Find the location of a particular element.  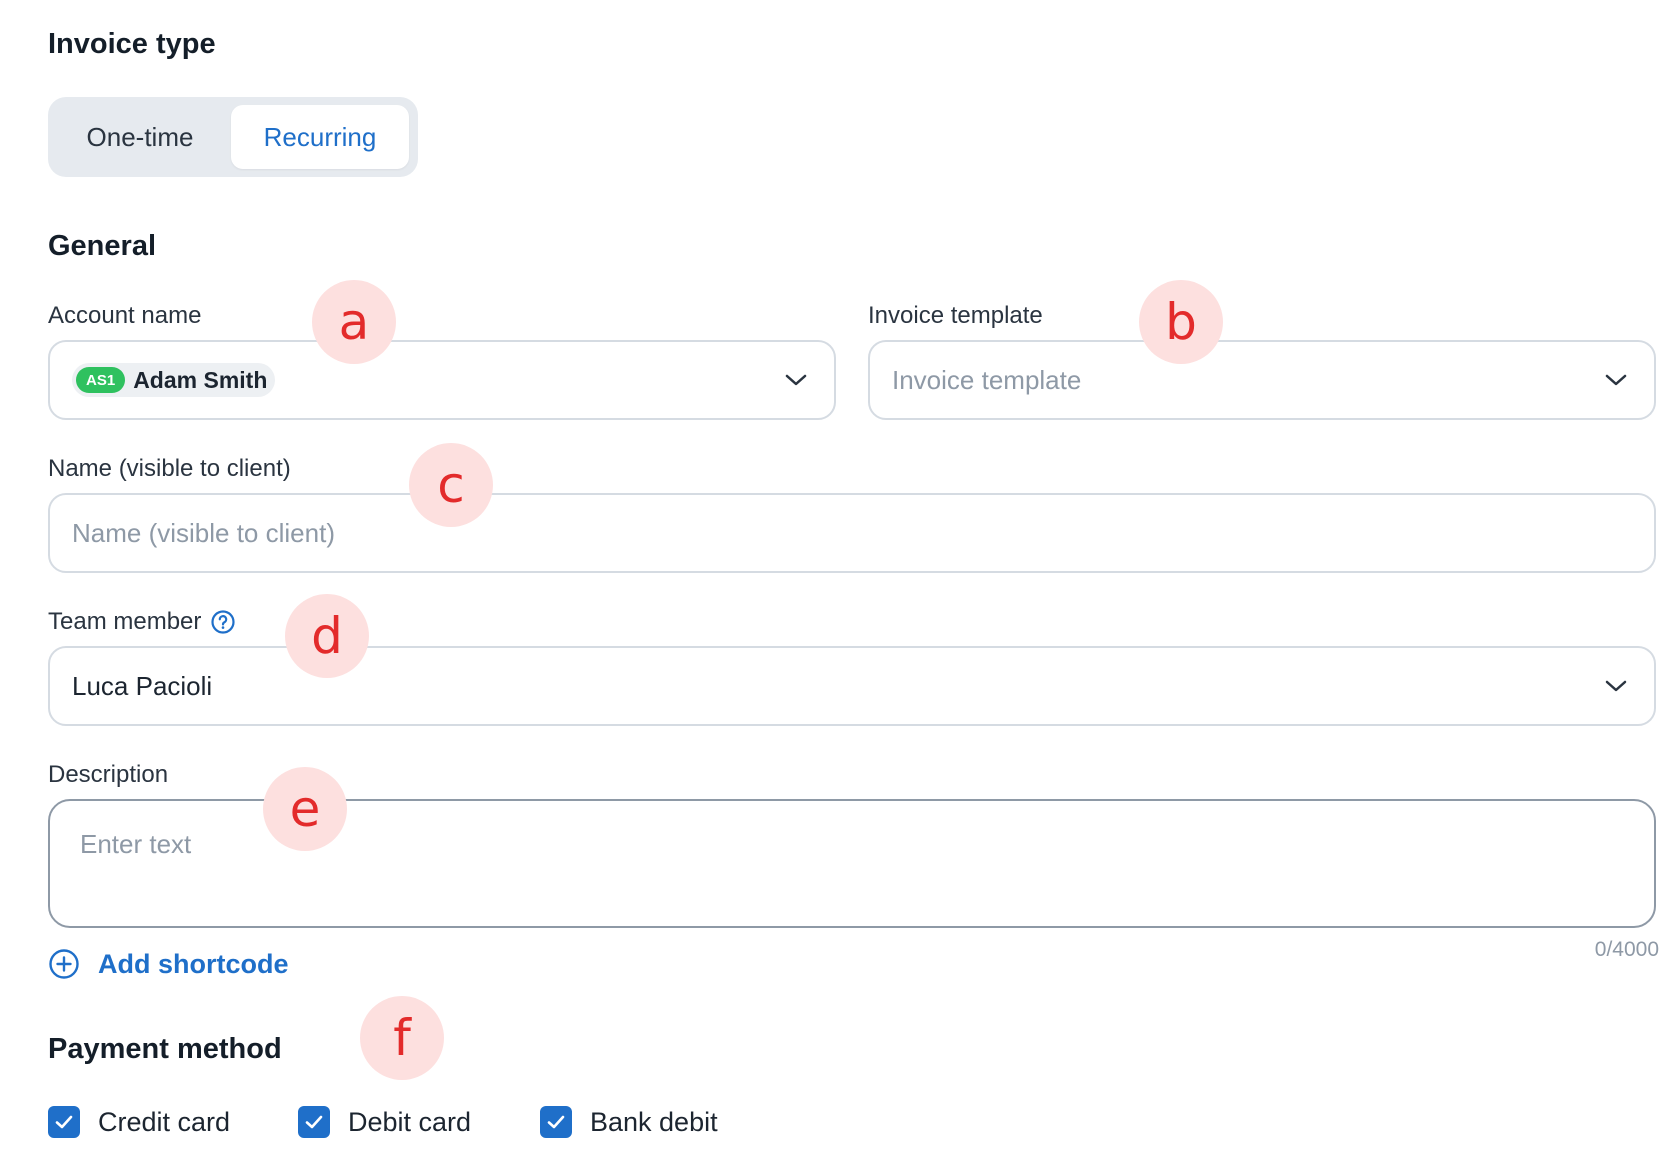

client-name-input: Name (visible to client) is located at coordinates (852, 533).